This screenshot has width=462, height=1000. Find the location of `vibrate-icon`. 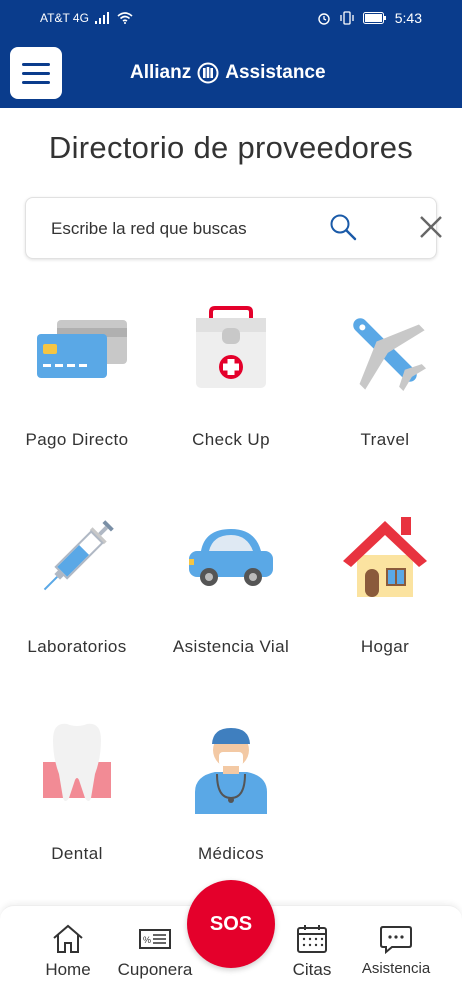

vibrate-icon is located at coordinates (347, 18).